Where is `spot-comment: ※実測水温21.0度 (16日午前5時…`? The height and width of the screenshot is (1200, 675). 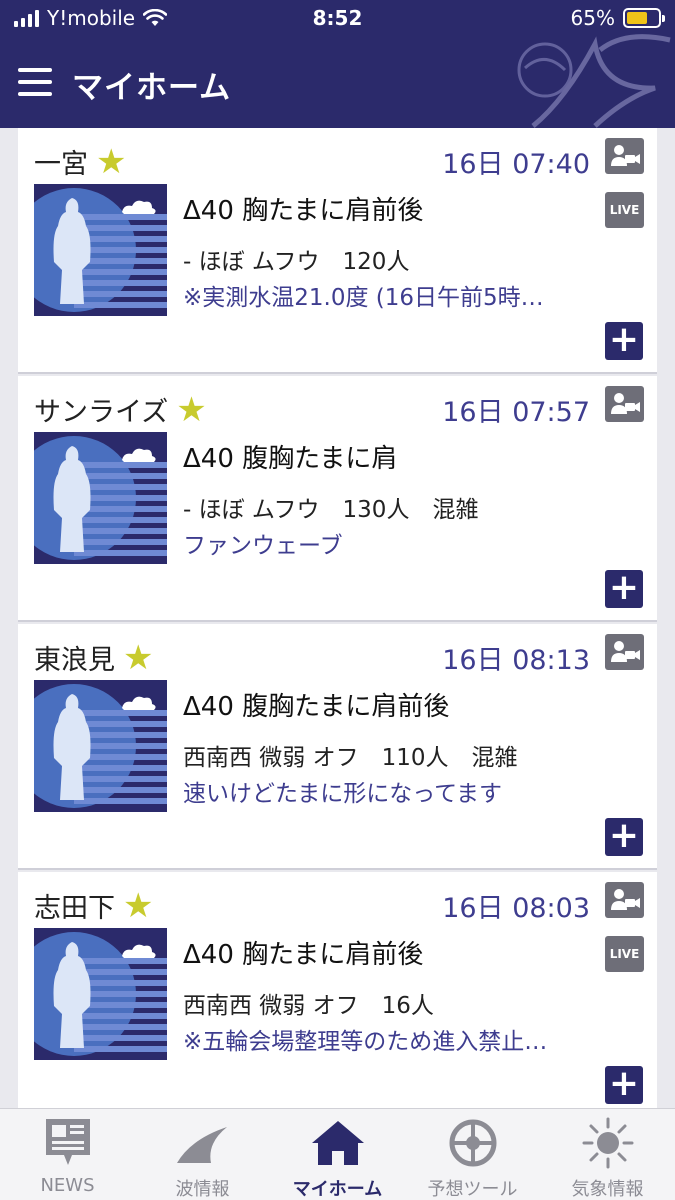 spot-comment: ※実測水温21.0度 (16日午前5時… is located at coordinates (363, 295).